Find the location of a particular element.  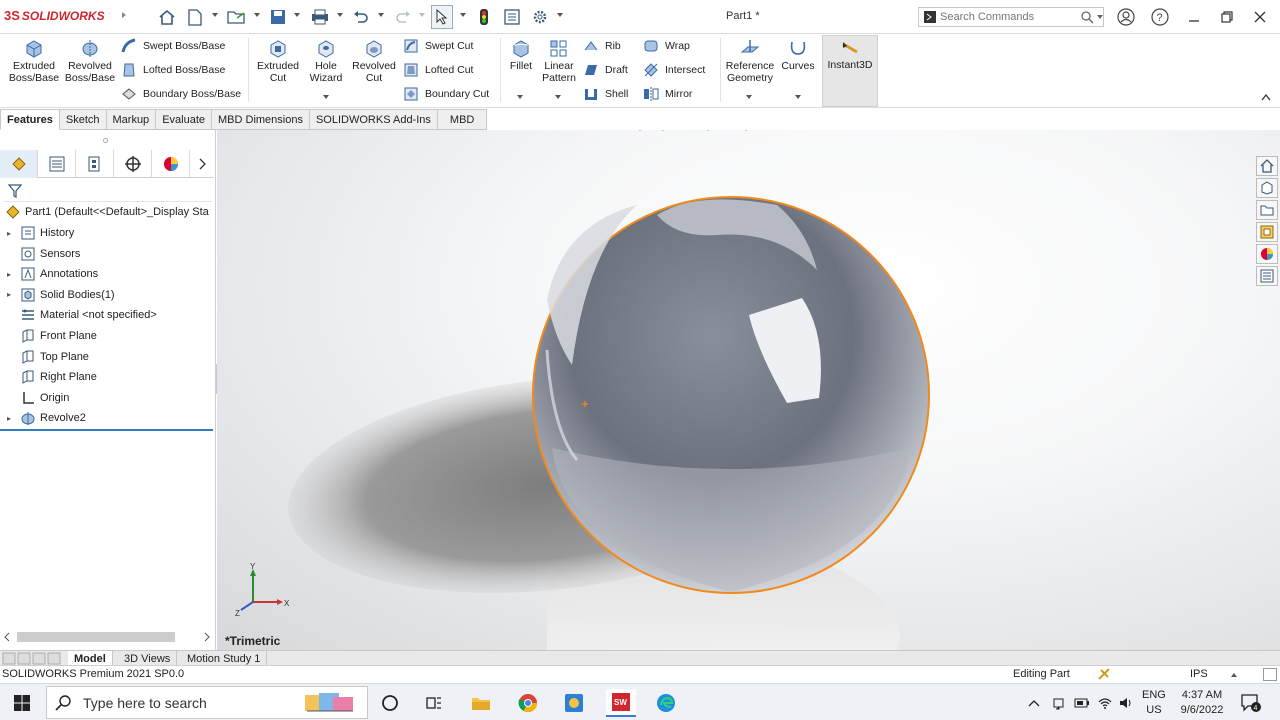

fillet-dropdown-icon is located at coordinates (520, 97).